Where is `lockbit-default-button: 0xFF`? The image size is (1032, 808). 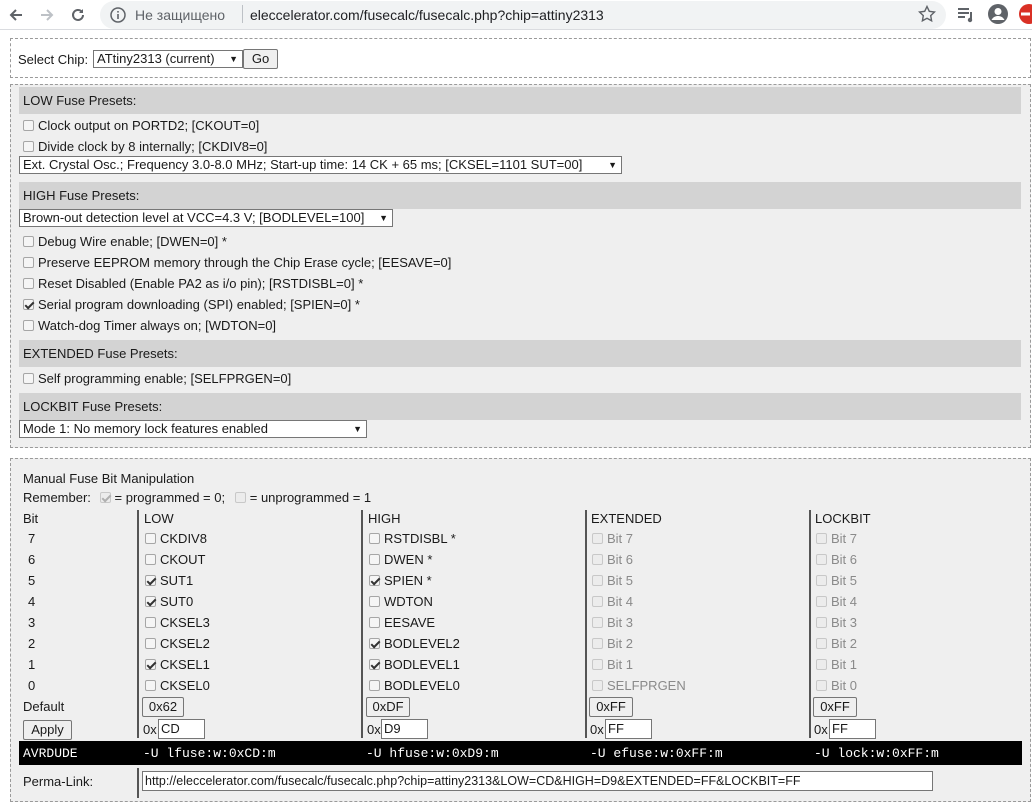
lockbit-default-button: 0xFF is located at coordinates (835, 707).